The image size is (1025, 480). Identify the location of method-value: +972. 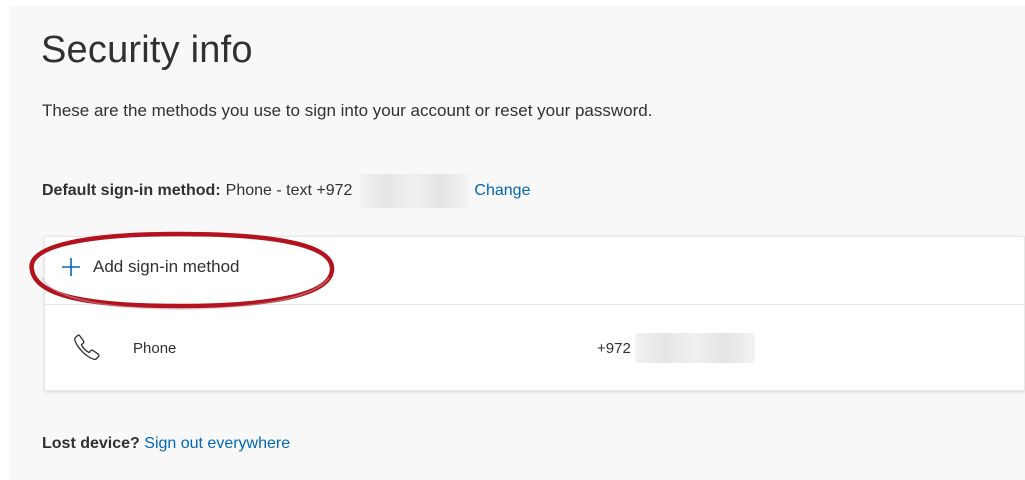
(676, 348).